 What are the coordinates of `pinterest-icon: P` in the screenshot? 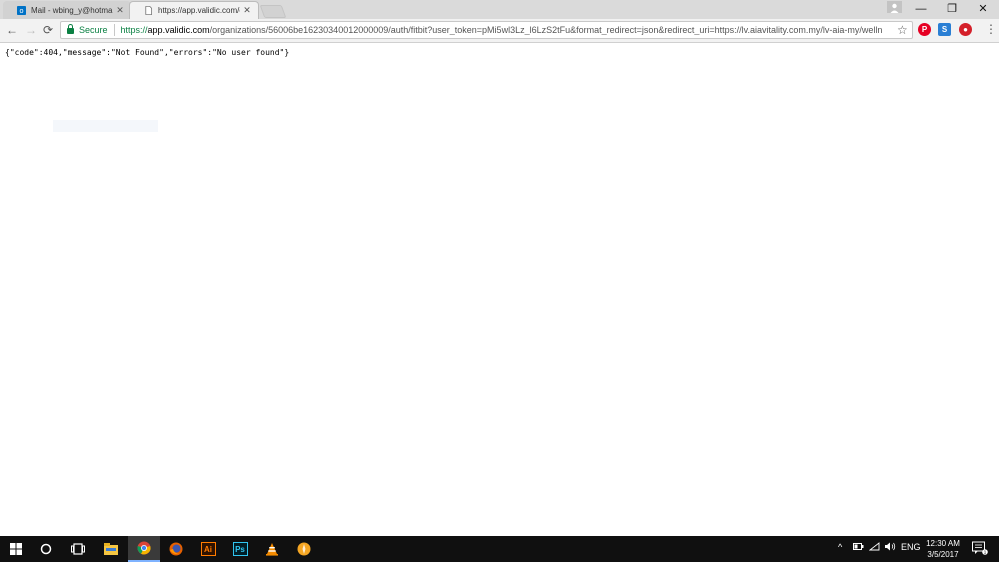 It's located at (924, 29).